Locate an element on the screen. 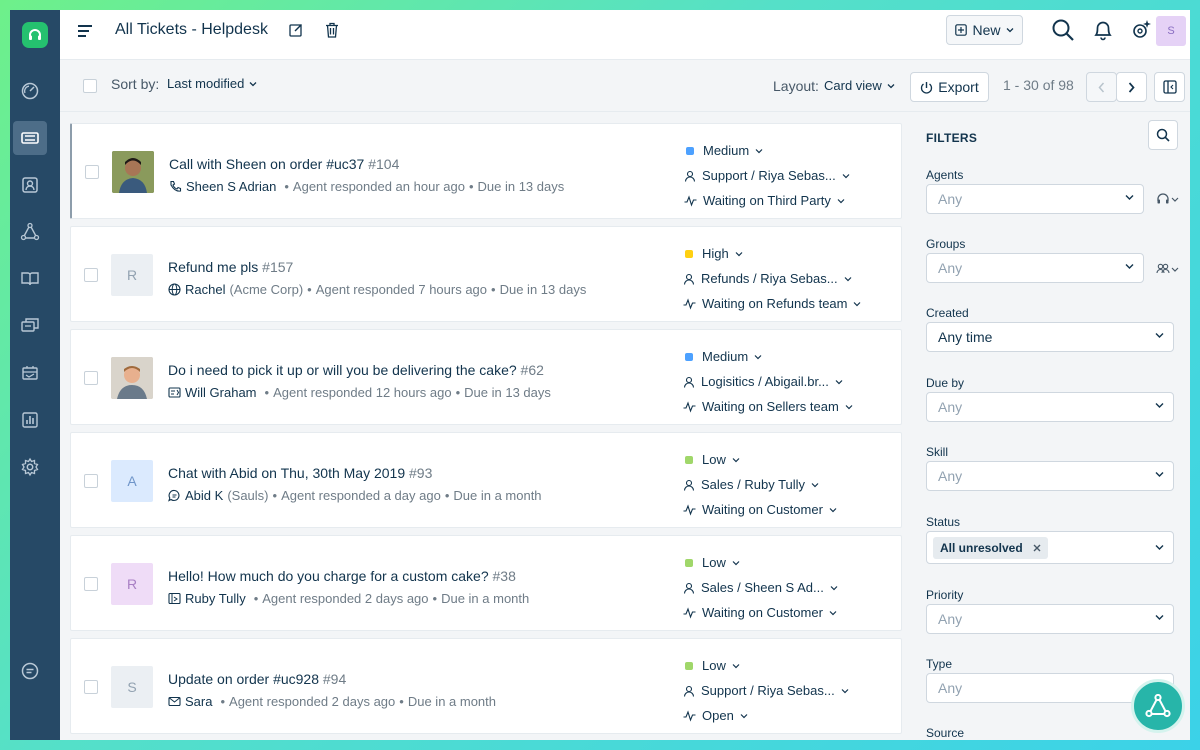 The image size is (1200, 750). notifications-bell-icon is located at coordinates (1103, 30).